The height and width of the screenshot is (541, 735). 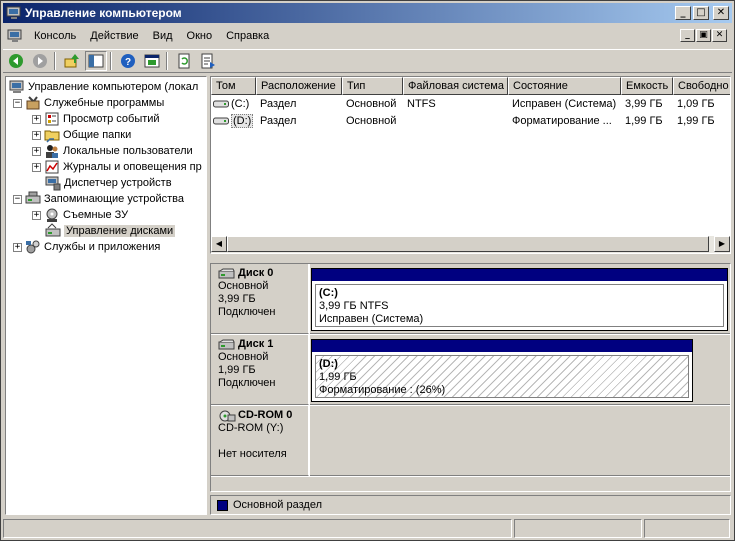 What do you see at coordinates (110, 231) in the screenshot?
I see `tree-item-disk-management: Управление дисками` at bounding box center [110, 231].